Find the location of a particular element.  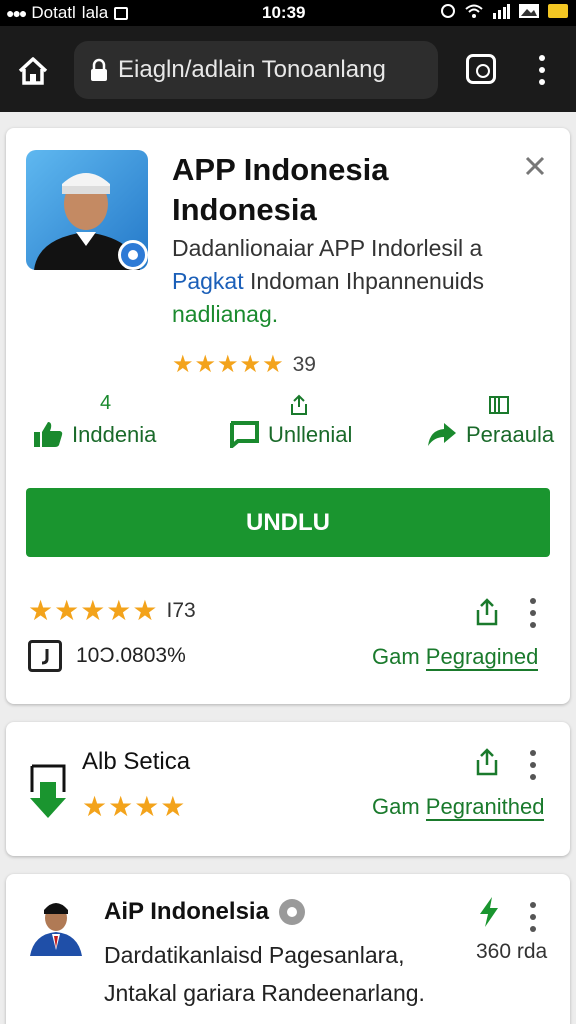

download-arrow-icon is located at coordinates (48, 791).